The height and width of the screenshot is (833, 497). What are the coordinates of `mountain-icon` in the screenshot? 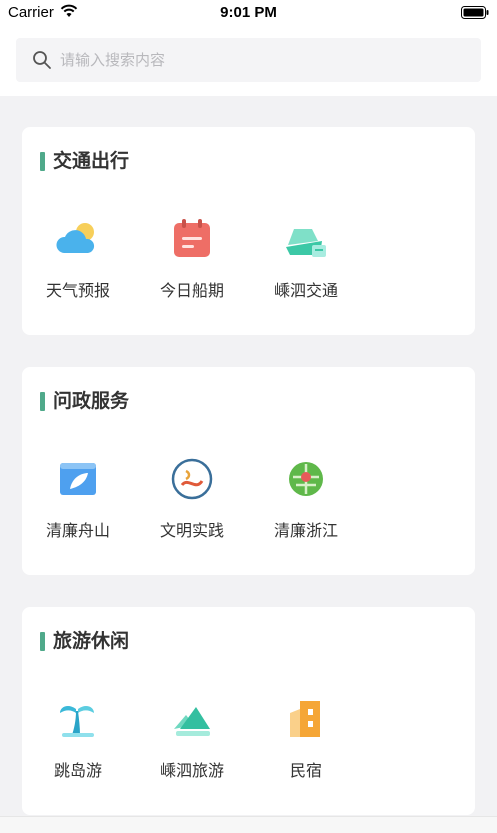 It's located at (192, 719).